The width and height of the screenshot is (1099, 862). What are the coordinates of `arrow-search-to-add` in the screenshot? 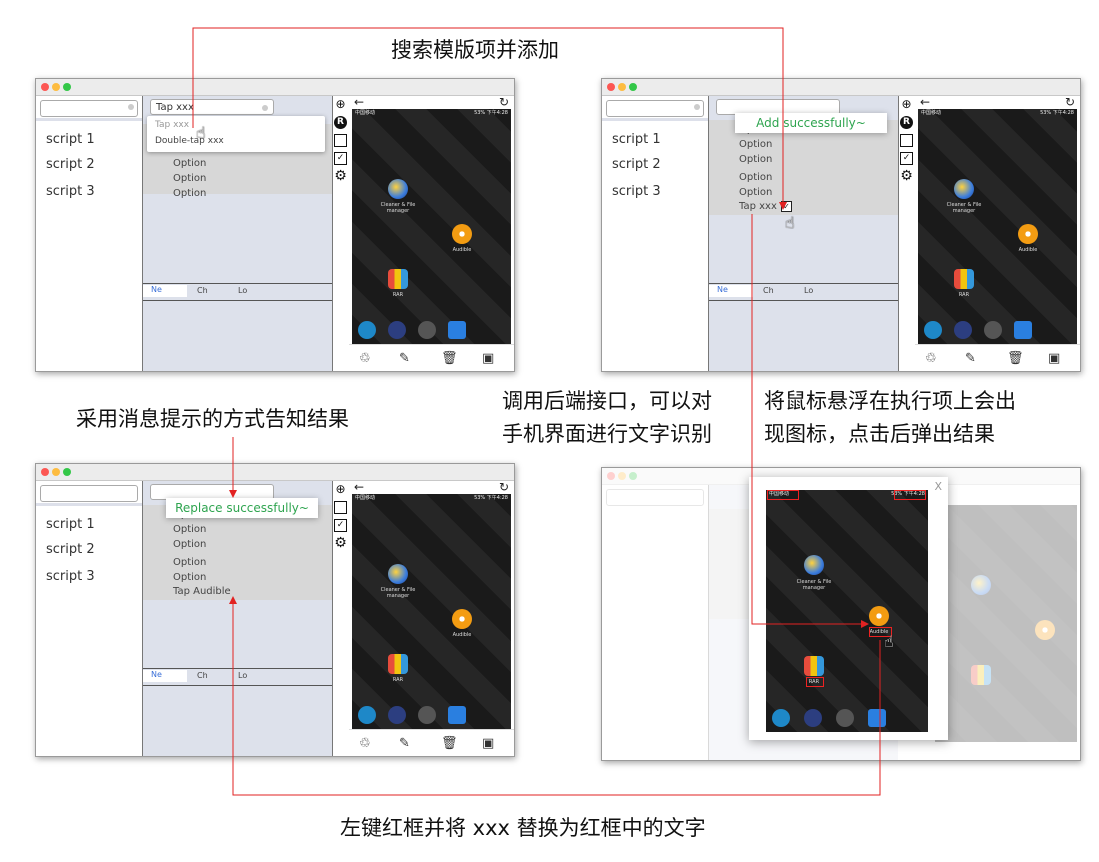 It's located at (489, 118).